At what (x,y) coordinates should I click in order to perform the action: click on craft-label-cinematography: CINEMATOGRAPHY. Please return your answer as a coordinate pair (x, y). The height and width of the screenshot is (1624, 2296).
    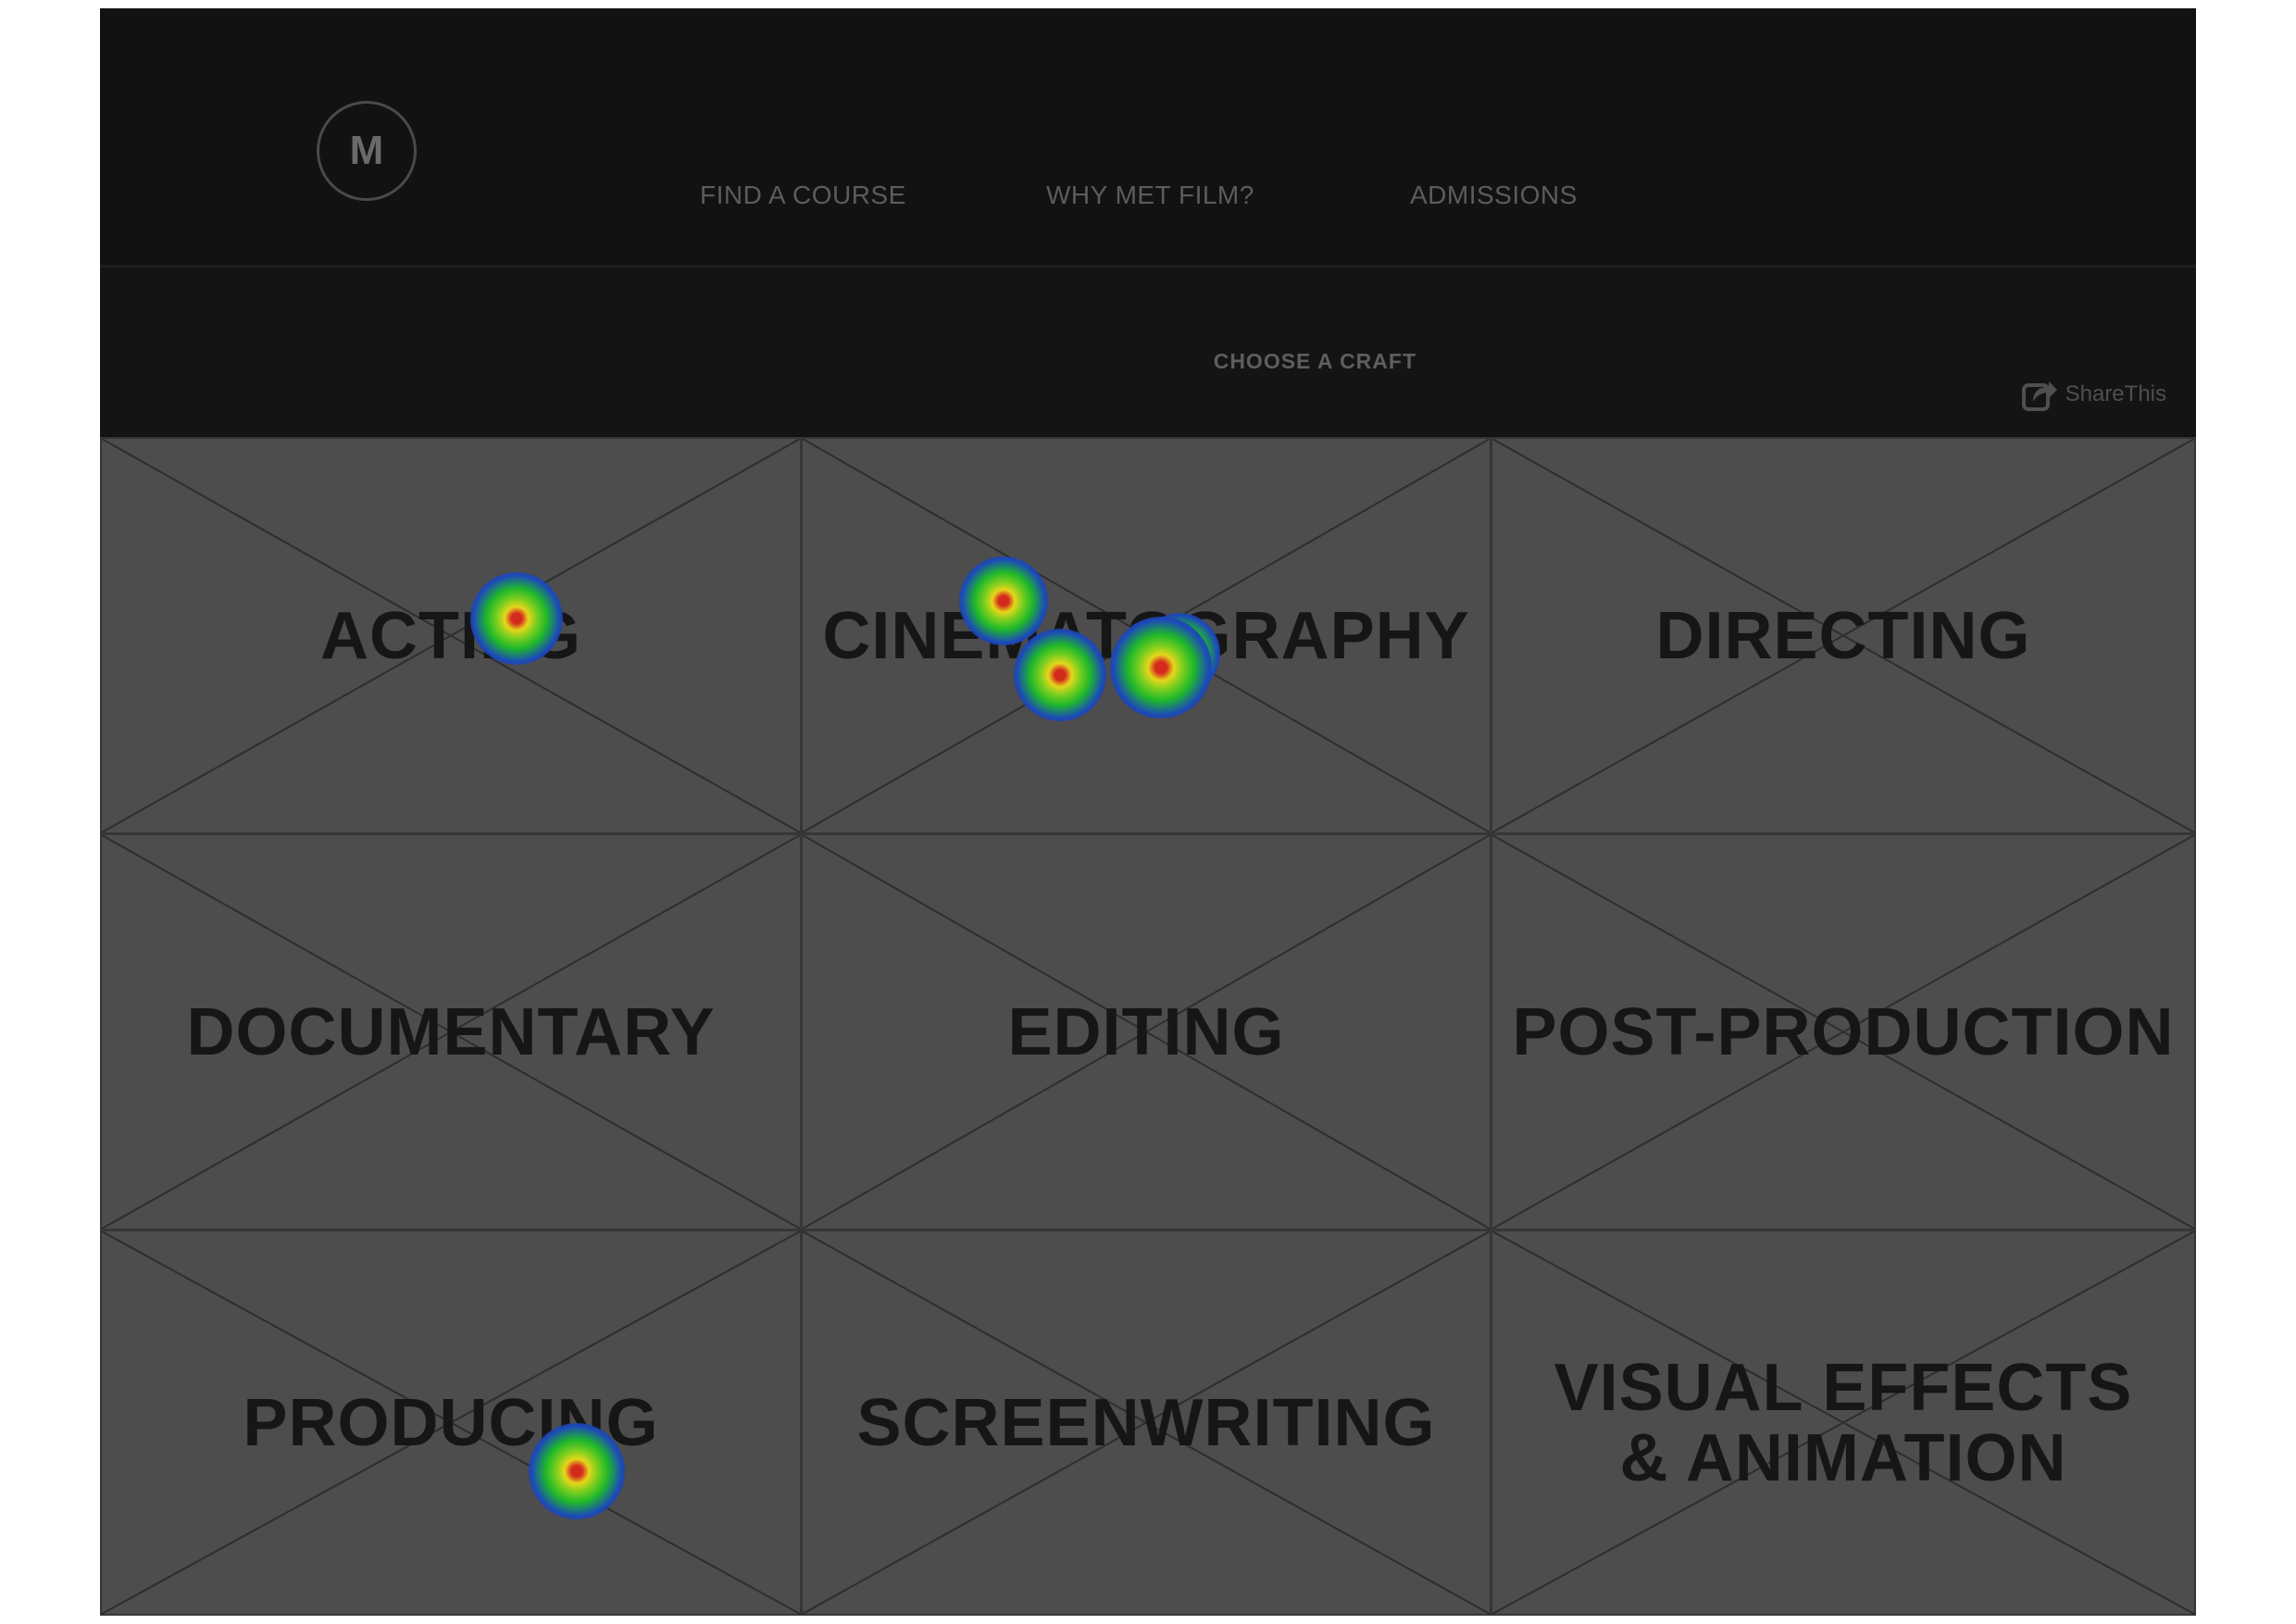
    Looking at the image, I should click on (1146, 635).